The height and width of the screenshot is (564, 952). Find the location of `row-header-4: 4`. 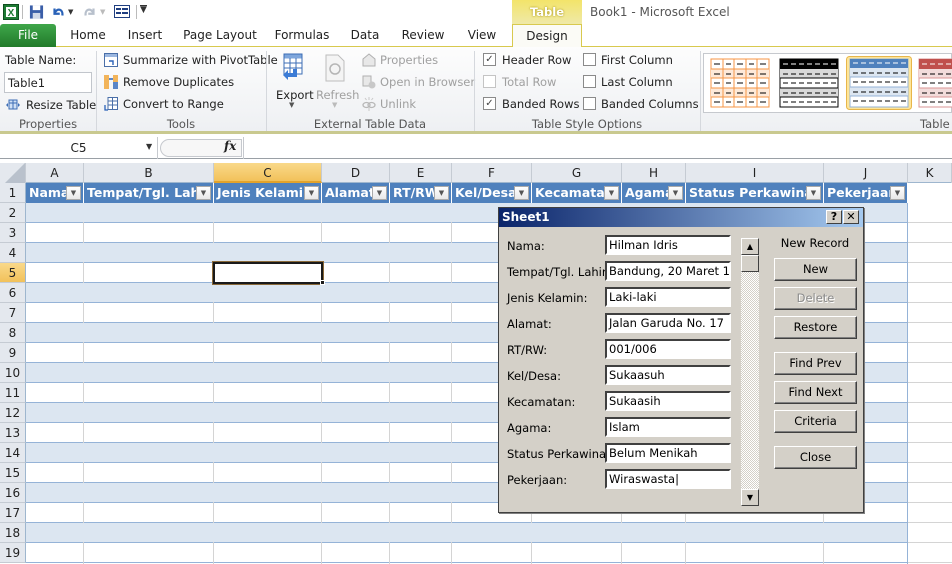

row-header-4: 4 is located at coordinates (13, 253).